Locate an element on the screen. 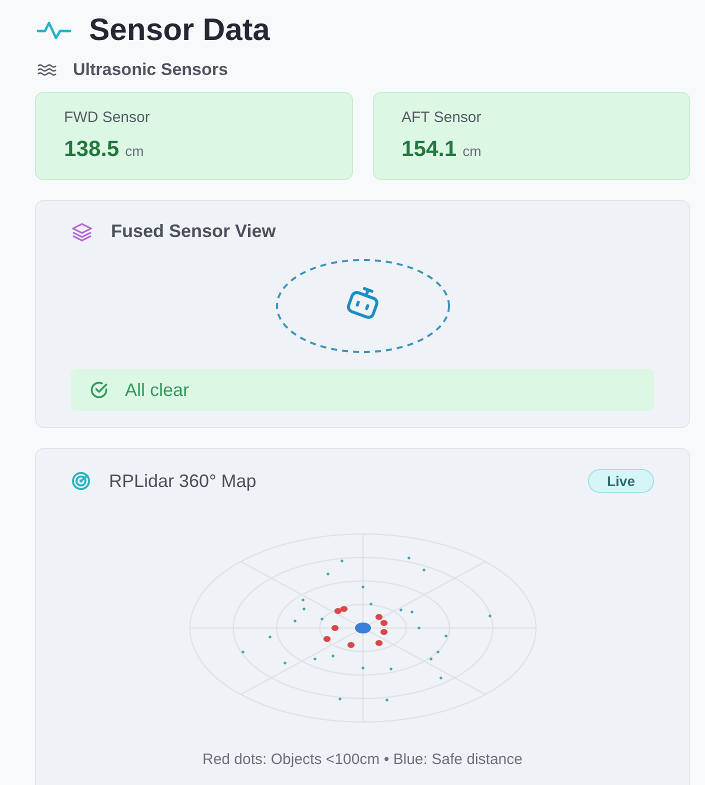  pulse-icon is located at coordinates (54, 30).